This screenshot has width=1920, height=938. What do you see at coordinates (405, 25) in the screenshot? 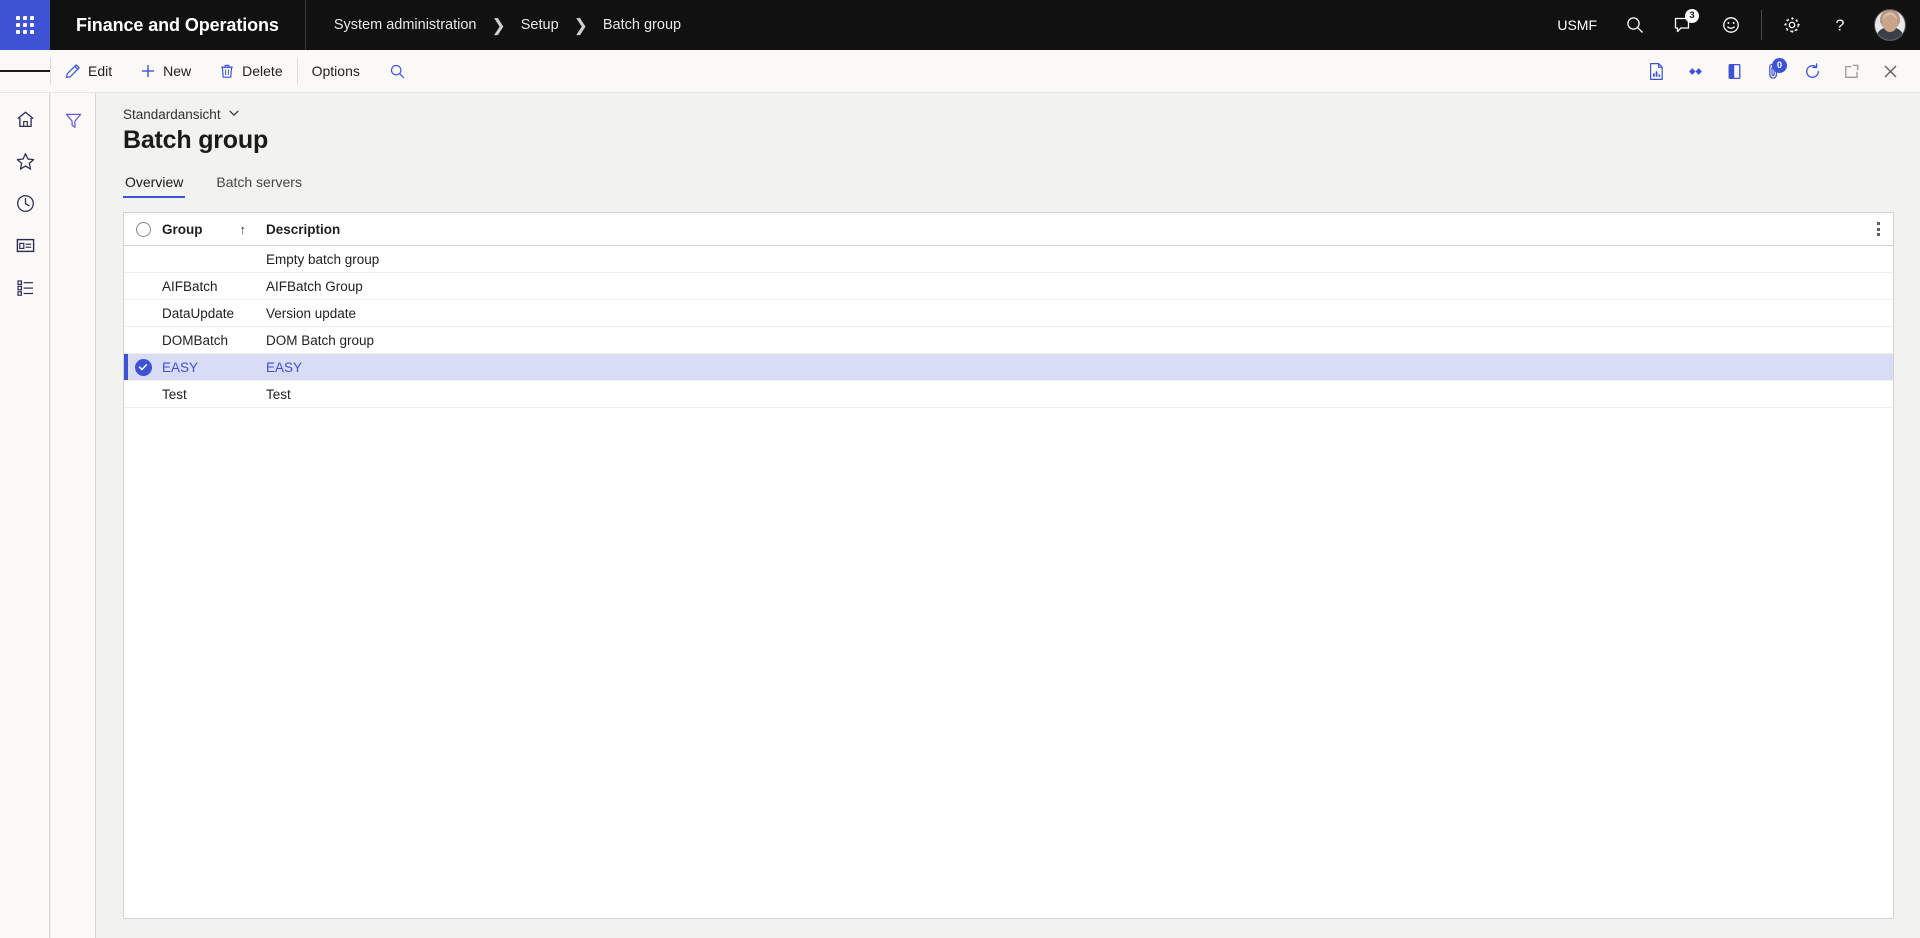
I see `breadcrumb-item-system-administration: System administration` at bounding box center [405, 25].